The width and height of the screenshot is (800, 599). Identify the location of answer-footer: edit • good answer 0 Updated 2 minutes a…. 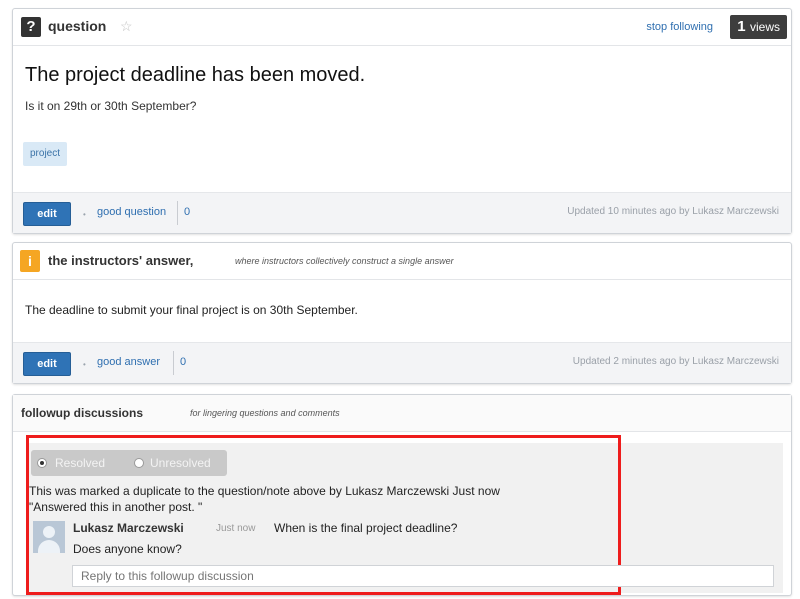
(402, 362).